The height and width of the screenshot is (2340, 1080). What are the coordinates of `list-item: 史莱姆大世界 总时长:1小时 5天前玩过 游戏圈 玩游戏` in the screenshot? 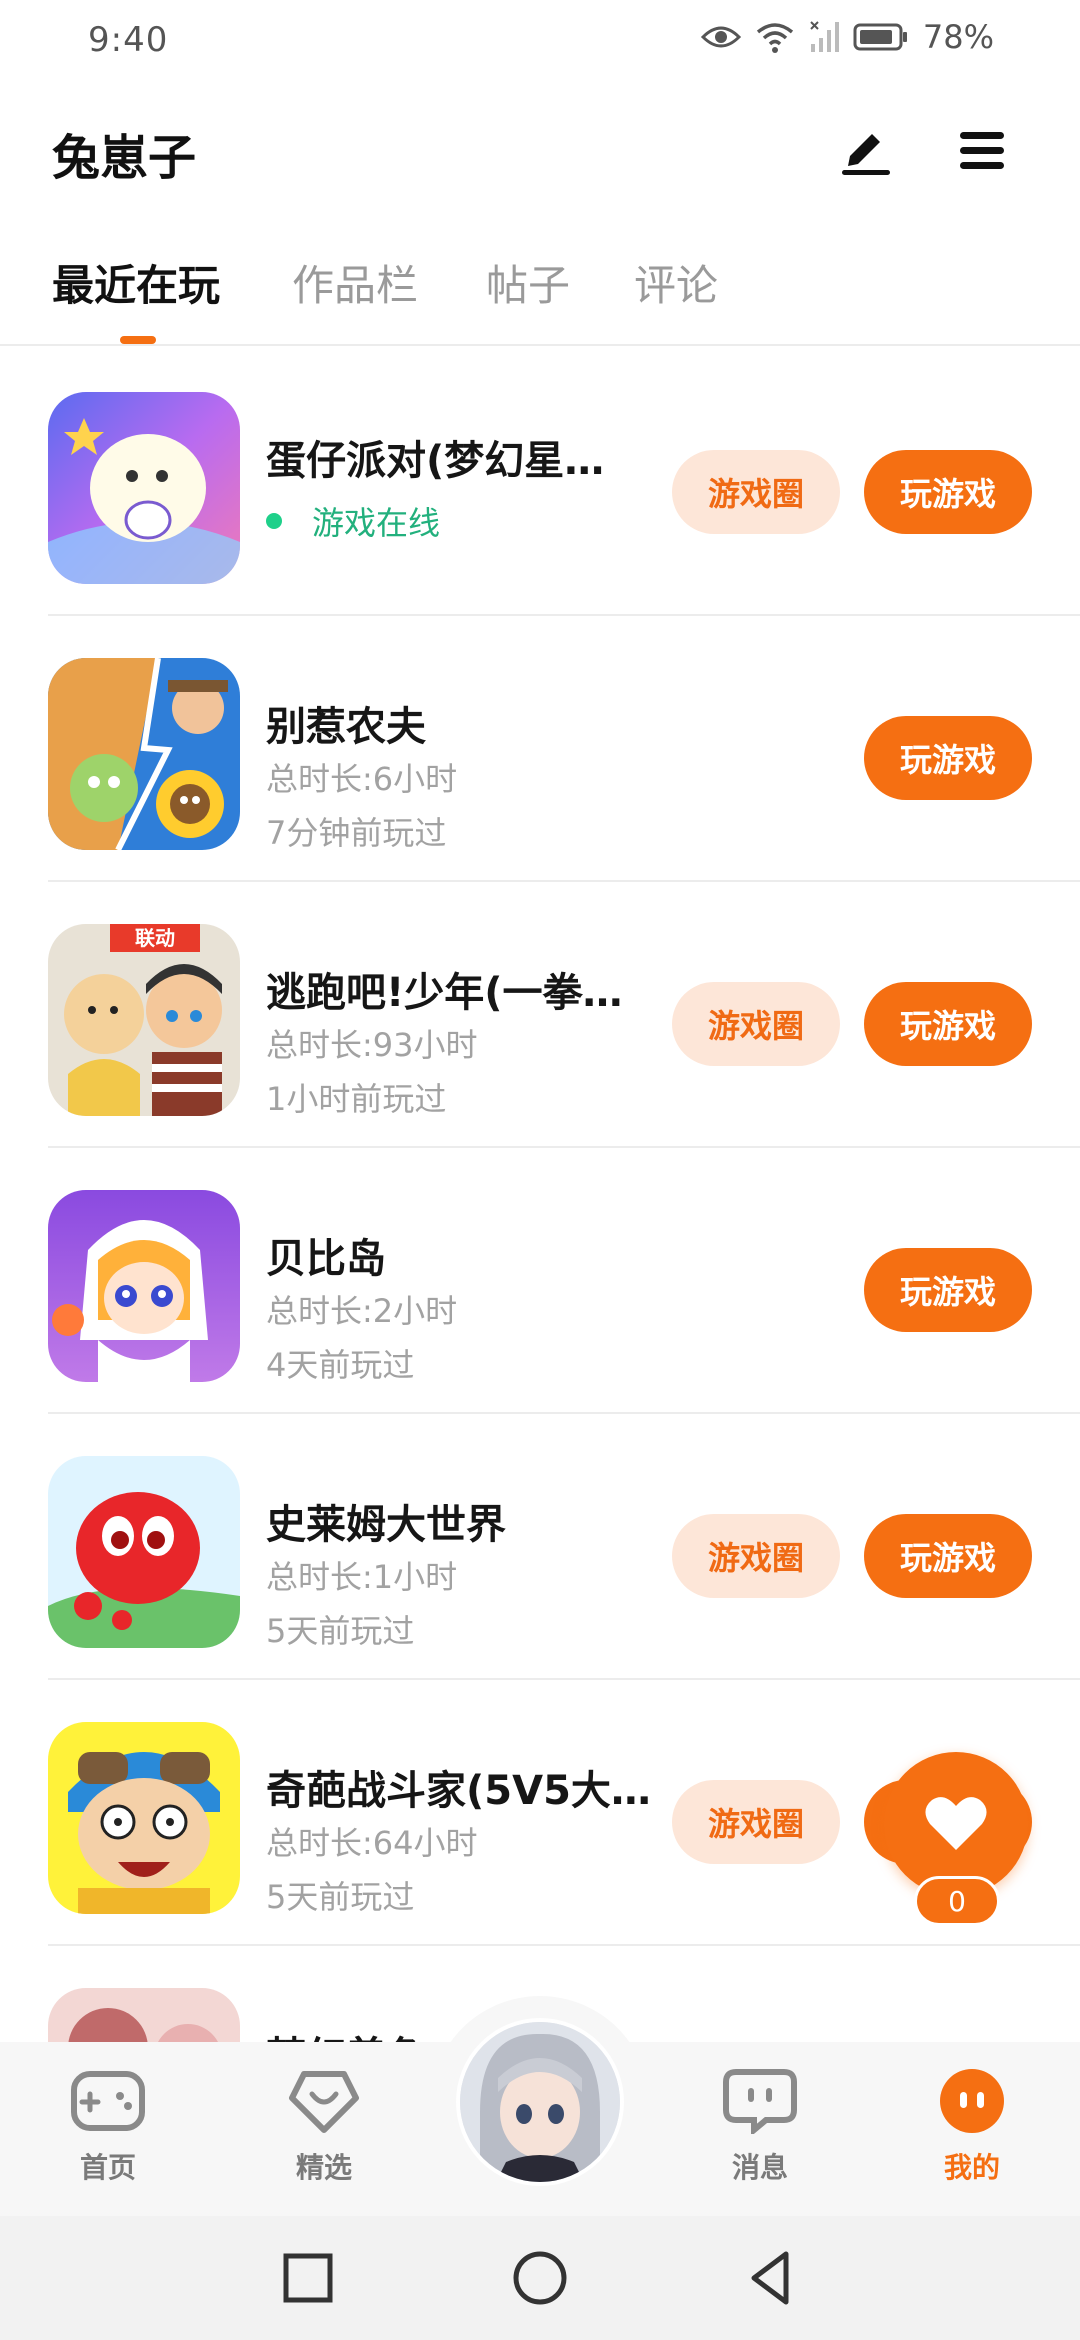 It's located at (564, 1547).